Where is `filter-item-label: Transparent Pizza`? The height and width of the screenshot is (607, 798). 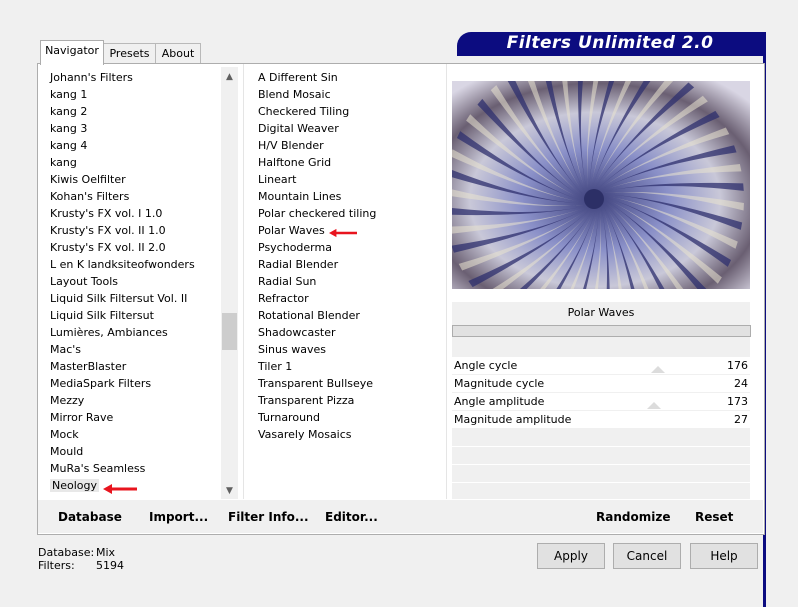 filter-item-label: Transparent Pizza is located at coordinates (306, 400).